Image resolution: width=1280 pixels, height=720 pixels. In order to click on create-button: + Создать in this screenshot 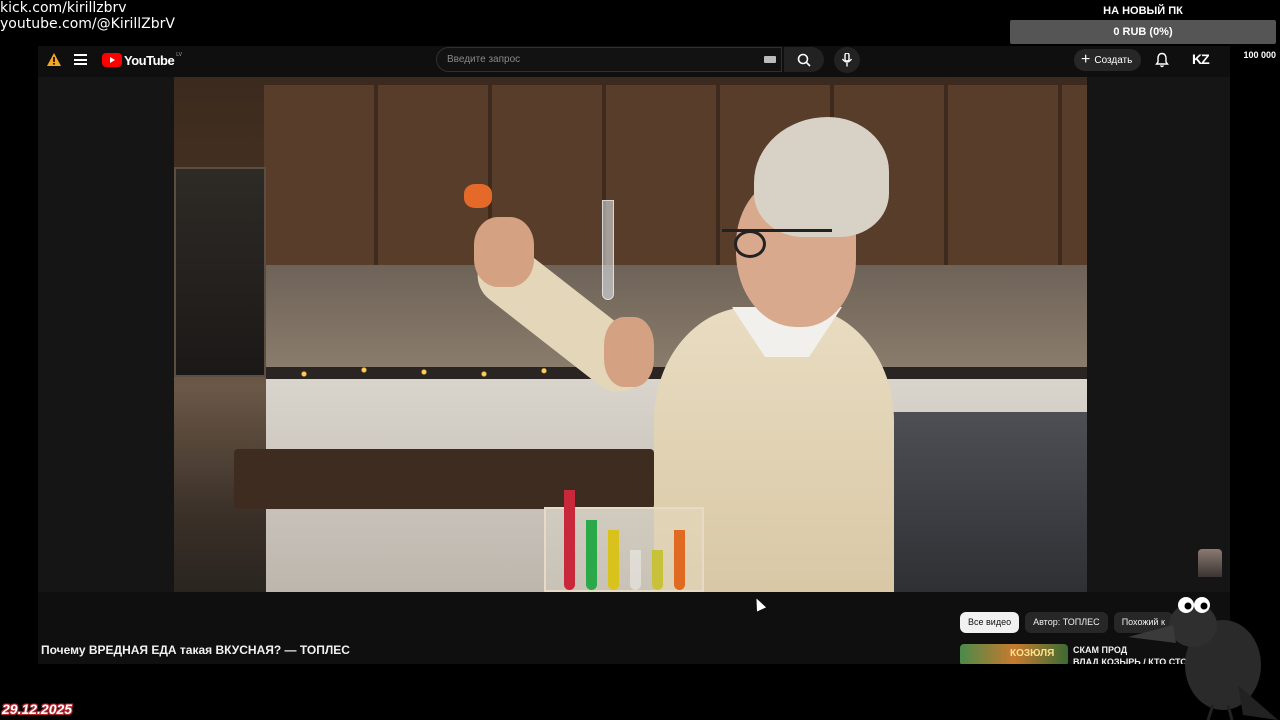, I will do `click(1108, 60)`.